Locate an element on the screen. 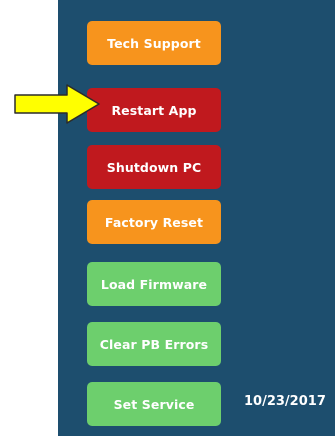 The width and height of the screenshot is (335, 436). arrow-right-icon is located at coordinates (57, 104).